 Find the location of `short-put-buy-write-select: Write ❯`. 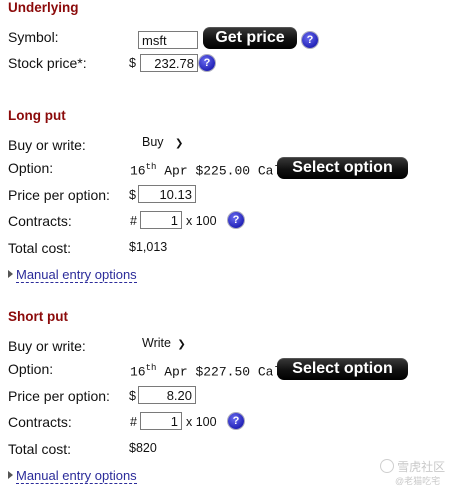

short-put-buy-write-select: Write ❯ is located at coordinates (164, 343).